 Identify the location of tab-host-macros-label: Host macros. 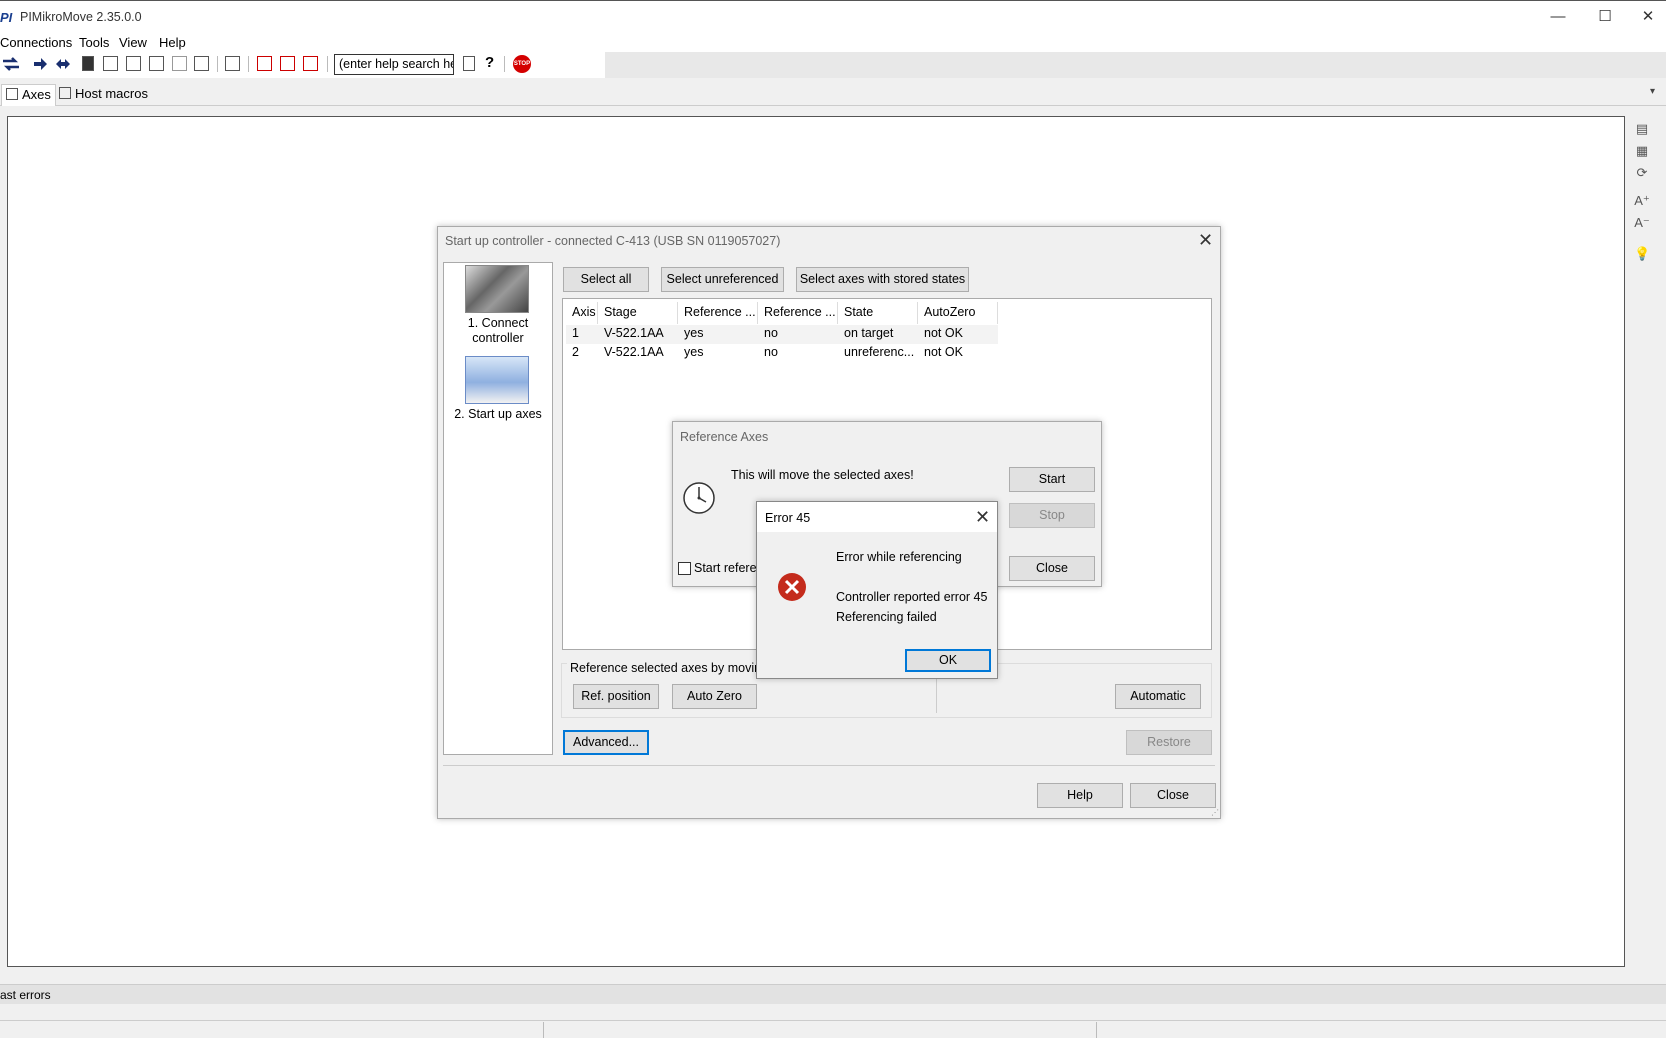
(111, 93).